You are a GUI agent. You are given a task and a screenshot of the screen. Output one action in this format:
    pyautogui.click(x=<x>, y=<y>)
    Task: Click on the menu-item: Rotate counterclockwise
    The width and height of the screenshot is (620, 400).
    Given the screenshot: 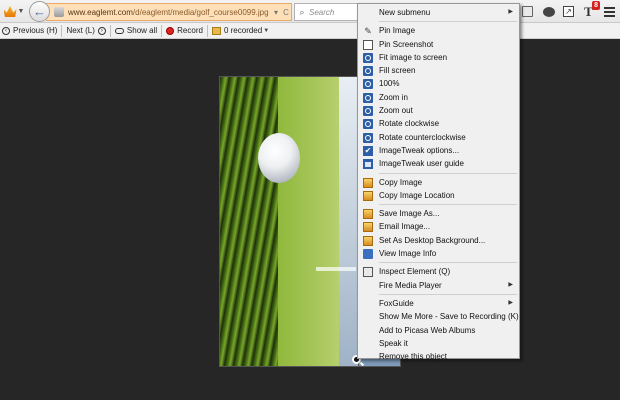 What is the action you would take?
    pyautogui.click(x=438, y=137)
    